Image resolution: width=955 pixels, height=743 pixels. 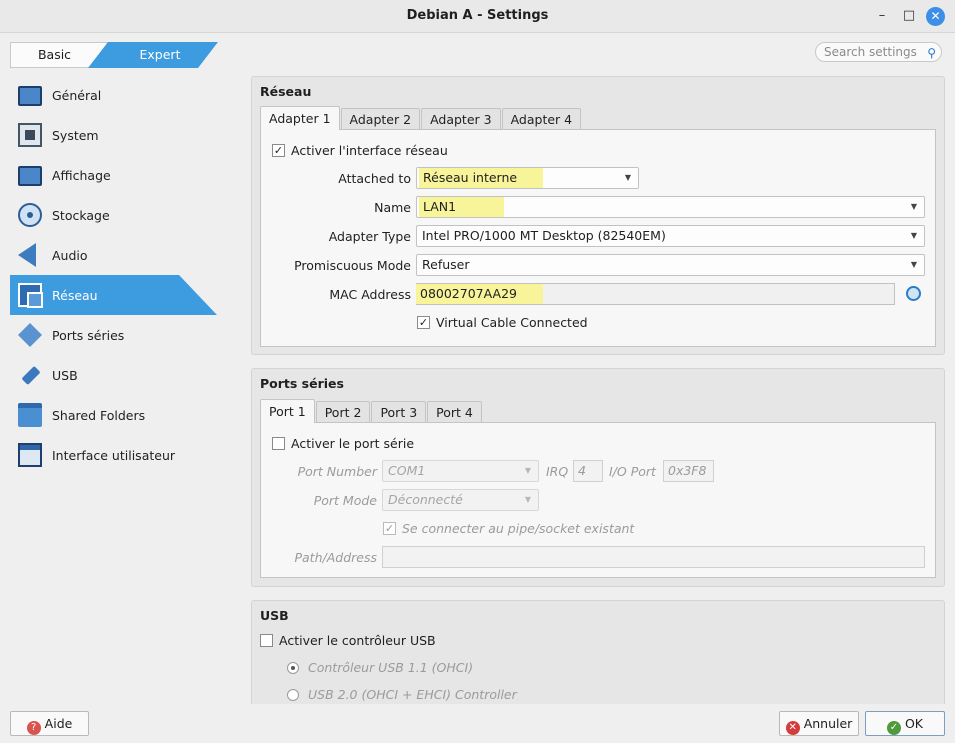 What do you see at coordinates (653, 557) in the screenshot?
I see `path-address-input` at bounding box center [653, 557].